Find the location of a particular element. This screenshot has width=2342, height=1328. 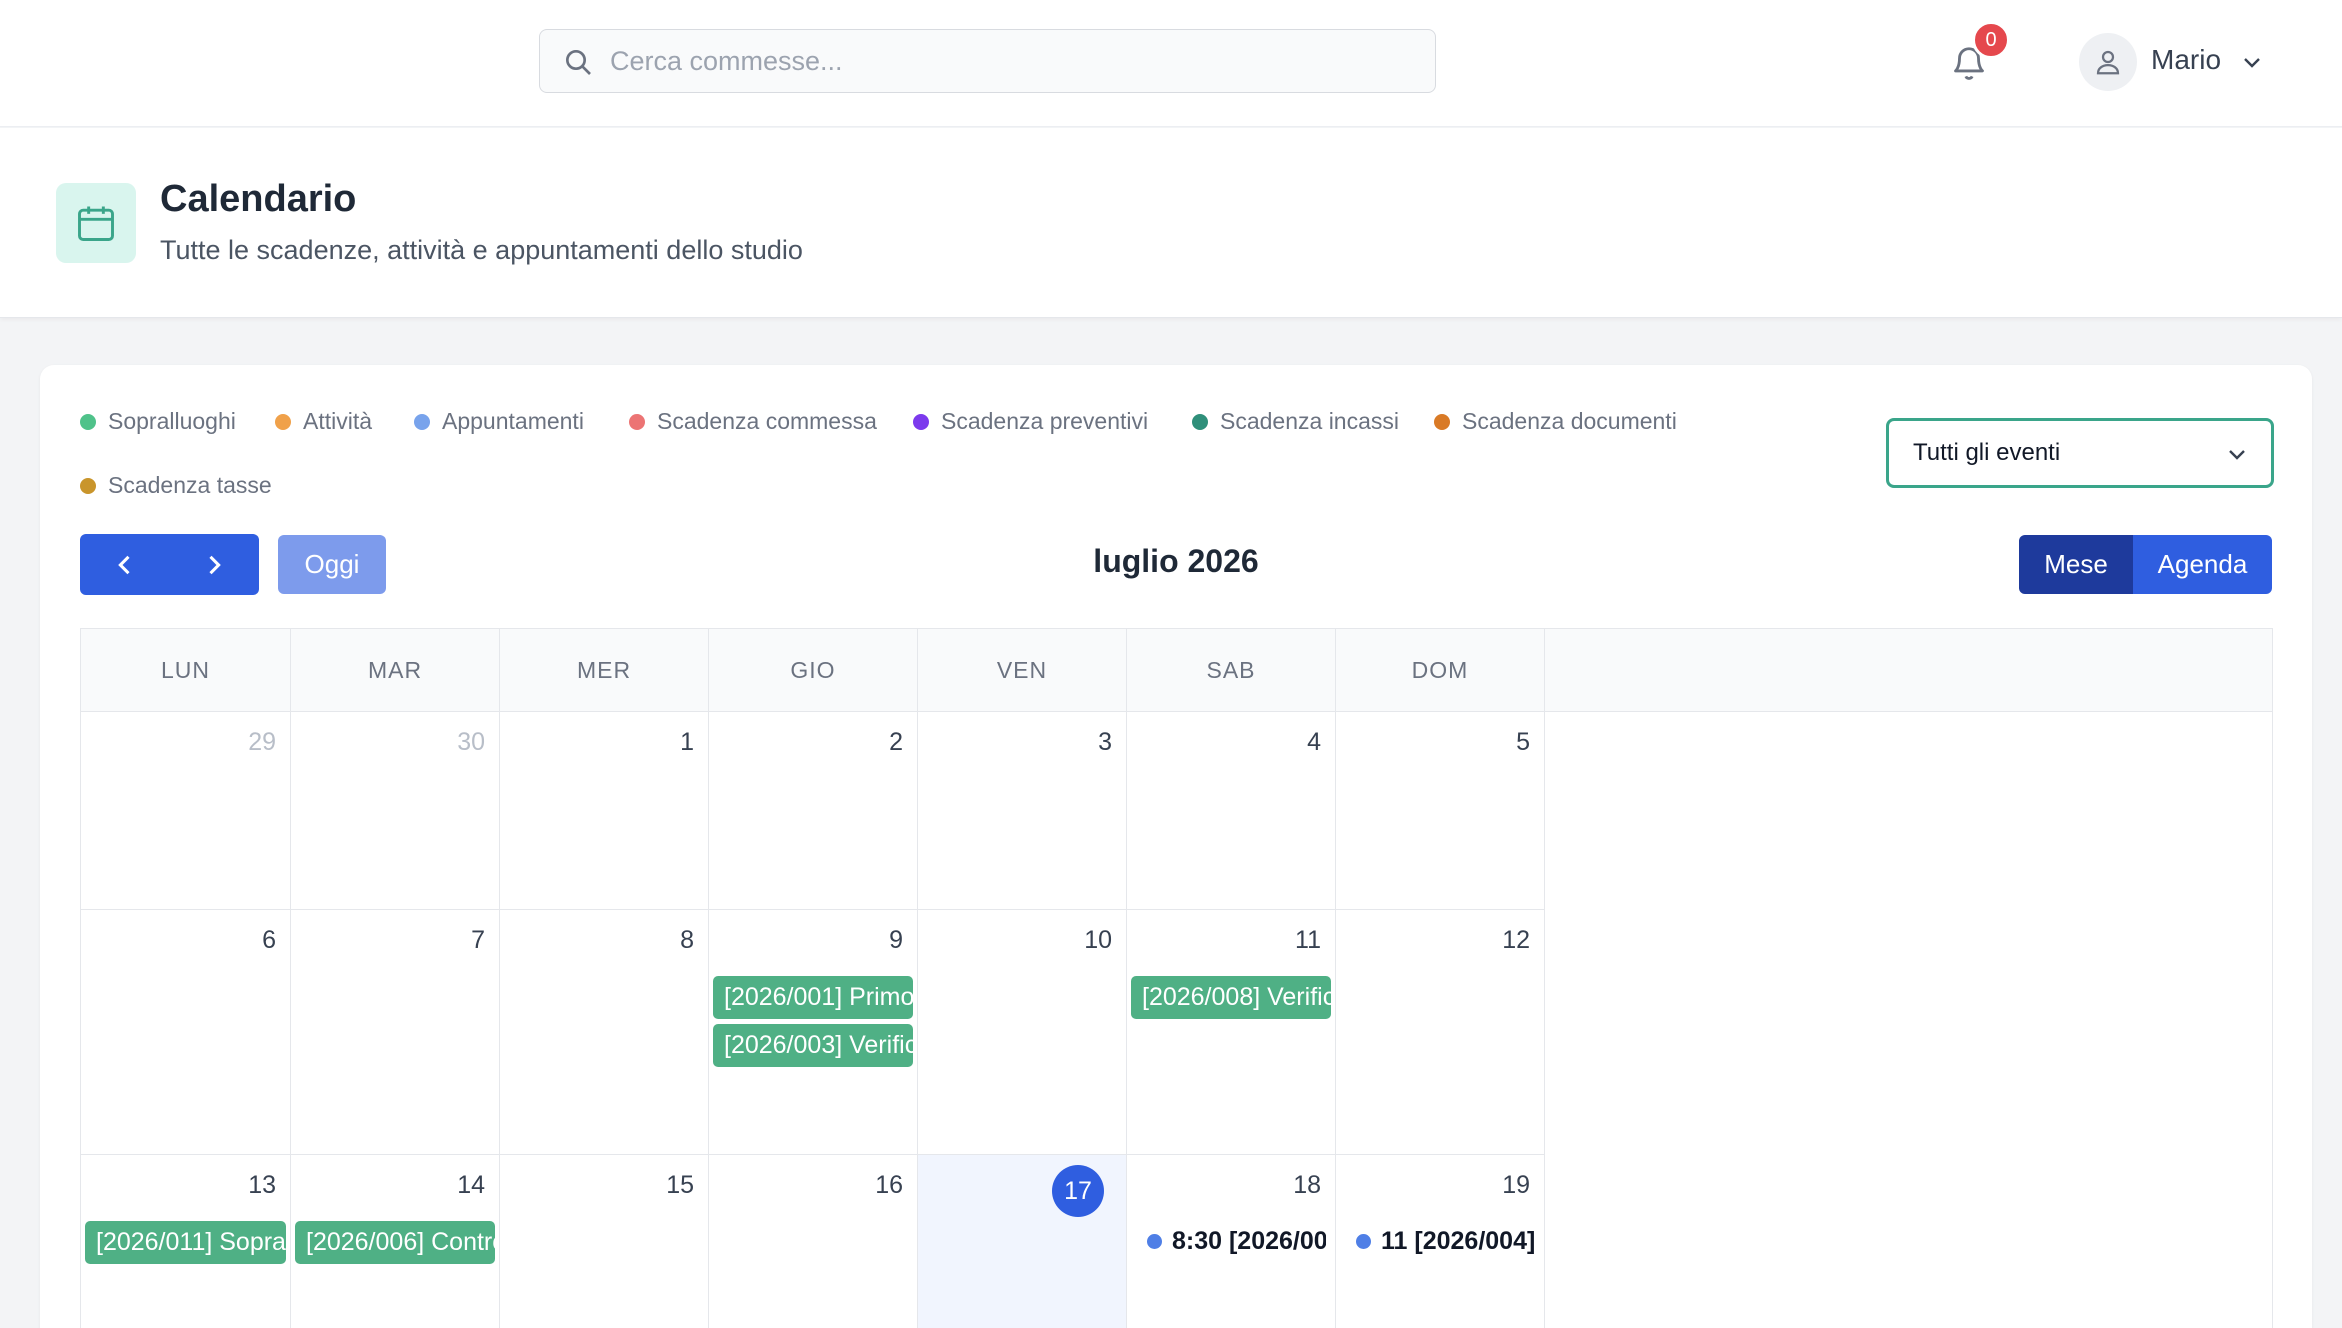

day-number: 9 is located at coordinates (896, 940).